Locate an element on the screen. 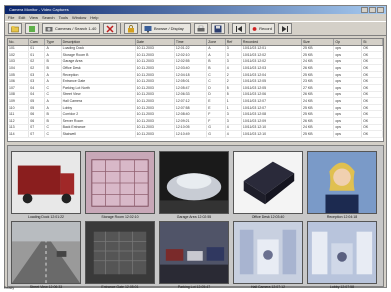  refresh-button is located at coordinates (32, 28).